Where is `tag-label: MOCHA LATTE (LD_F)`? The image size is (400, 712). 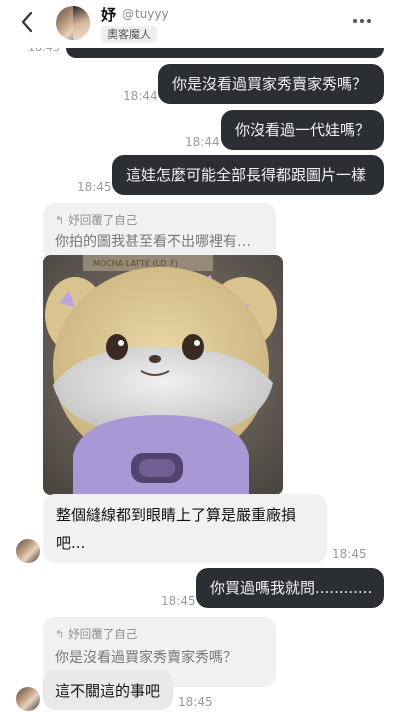 tag-label: MOCHA LATTE (LD_F) is located at coordinates (135, 263).